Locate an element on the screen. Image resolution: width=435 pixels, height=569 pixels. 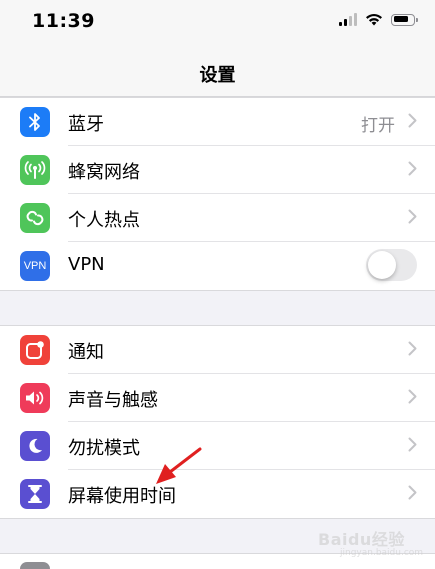
settings-row-personal-hotspot: 个人热点 is located at coordinates (217, 218).